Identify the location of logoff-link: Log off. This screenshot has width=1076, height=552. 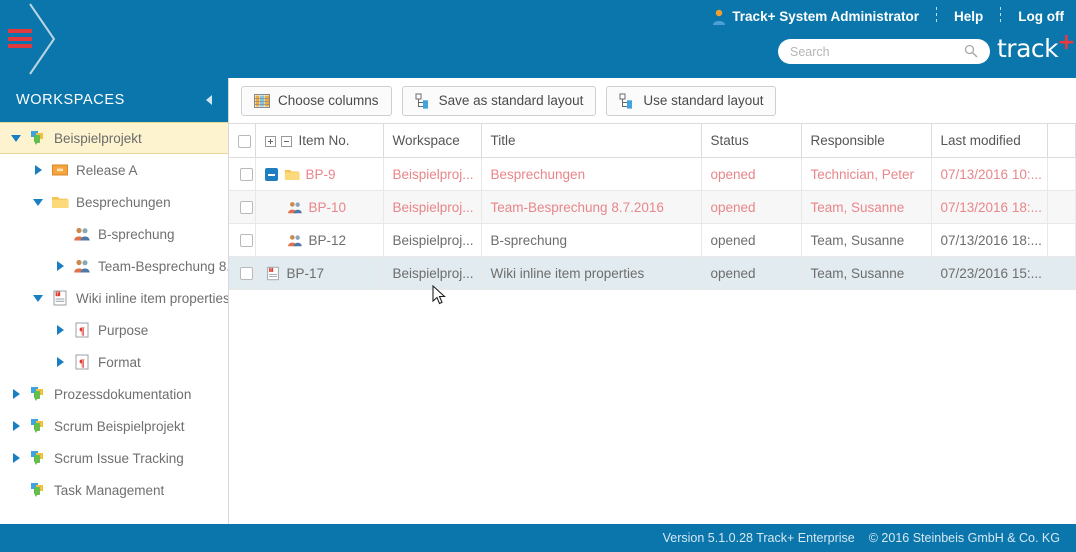
(1041, 16).